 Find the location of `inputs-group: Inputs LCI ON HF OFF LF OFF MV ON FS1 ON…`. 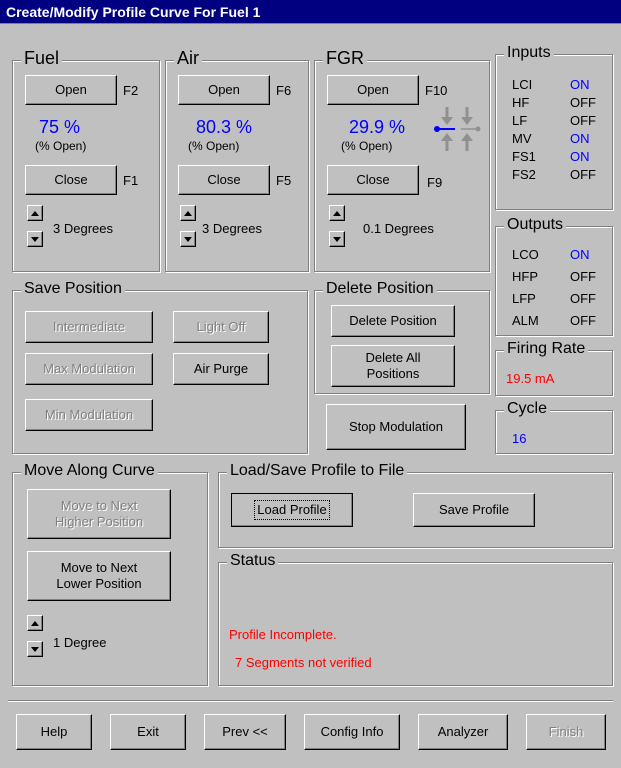

inputs-group: Inputs LCI ON HF OFF LF OFF MV ON FS1 ON… is located at coordinates (554, 127).